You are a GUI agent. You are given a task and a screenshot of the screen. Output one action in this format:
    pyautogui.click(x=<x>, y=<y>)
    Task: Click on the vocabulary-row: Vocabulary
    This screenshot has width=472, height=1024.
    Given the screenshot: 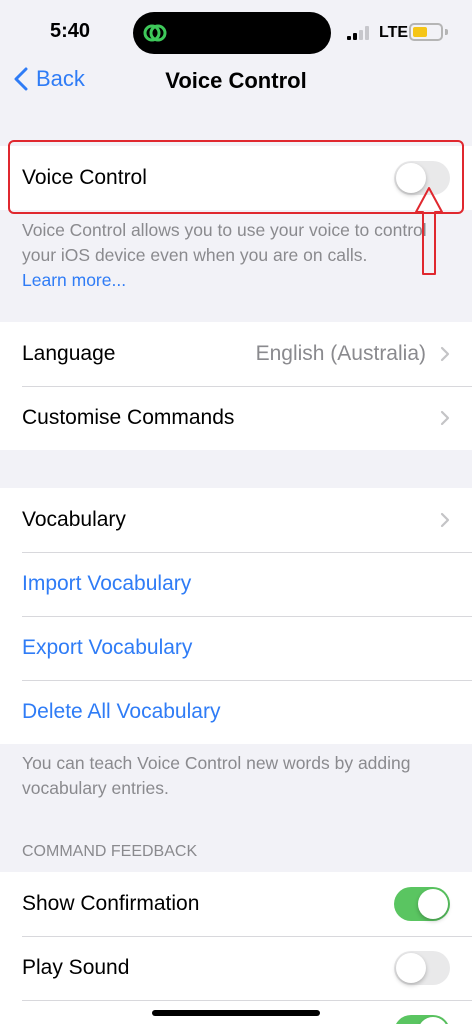 What is the action you would take?
    pyautogui.click(x=236, y=520)
    